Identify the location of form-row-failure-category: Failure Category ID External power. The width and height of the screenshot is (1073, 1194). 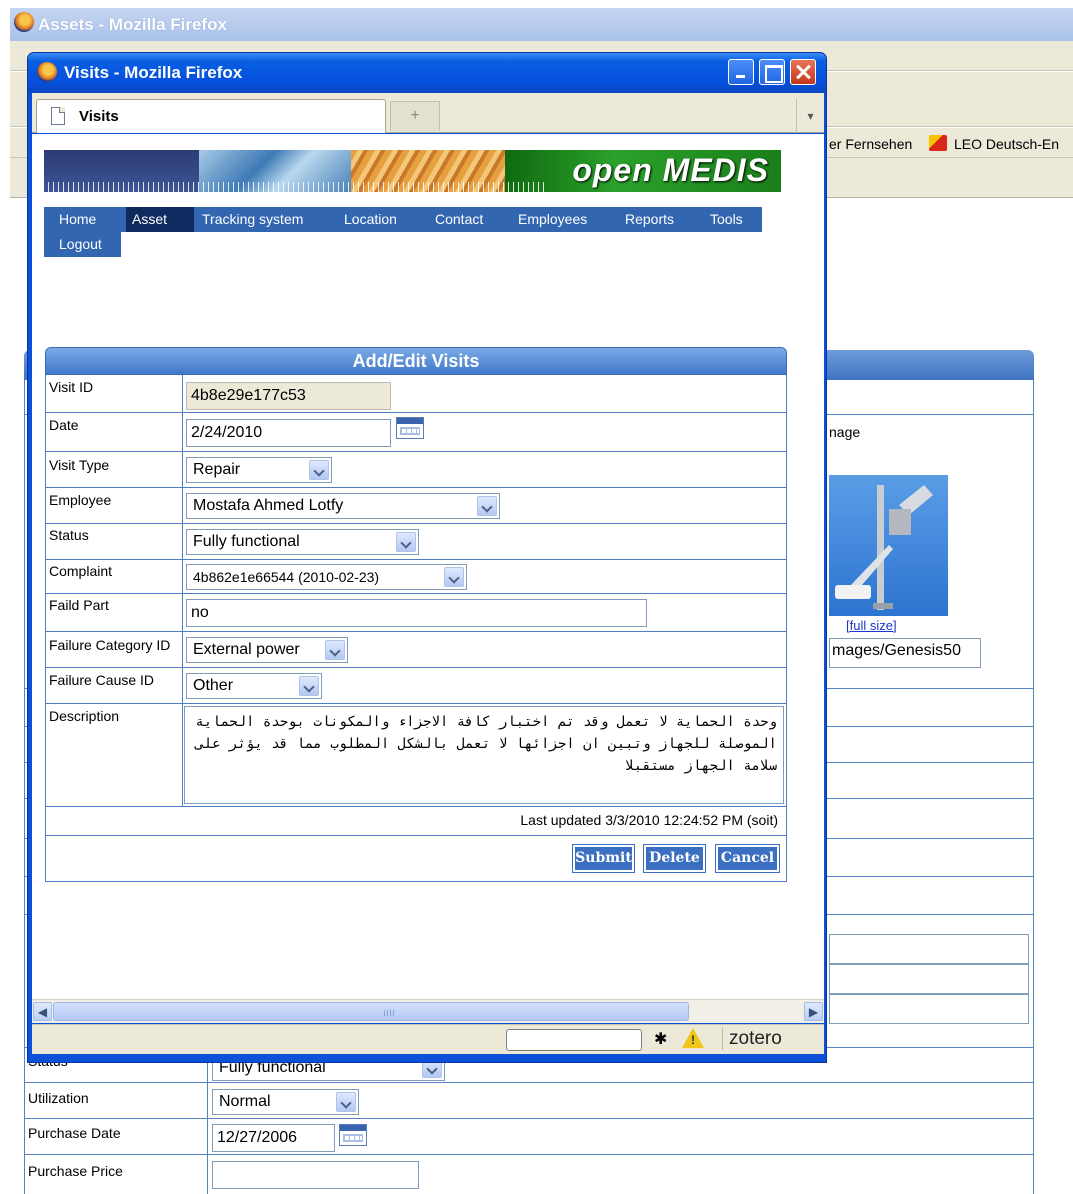
(416, 650).